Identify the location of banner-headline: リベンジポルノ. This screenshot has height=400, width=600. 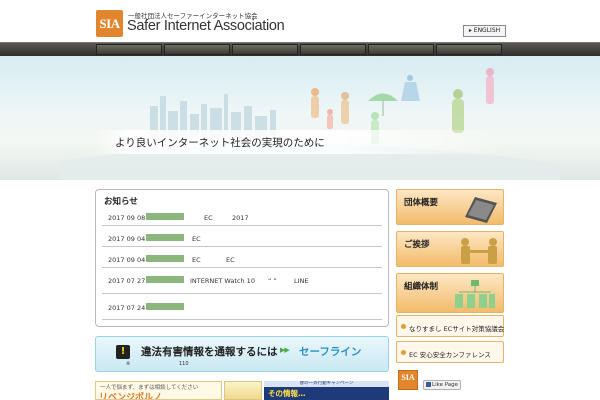
(131, 396).